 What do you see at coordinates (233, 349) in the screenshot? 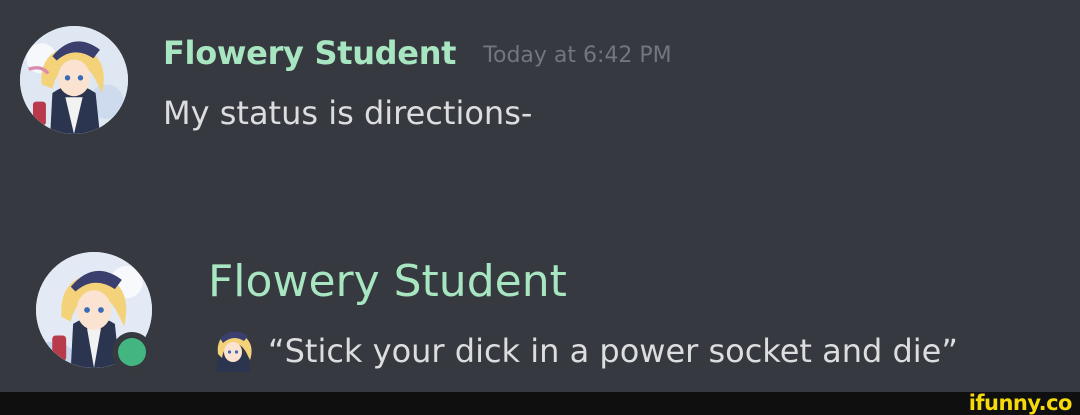
I see `anime-character-emoji-icon` at bounding box center [233, 349].